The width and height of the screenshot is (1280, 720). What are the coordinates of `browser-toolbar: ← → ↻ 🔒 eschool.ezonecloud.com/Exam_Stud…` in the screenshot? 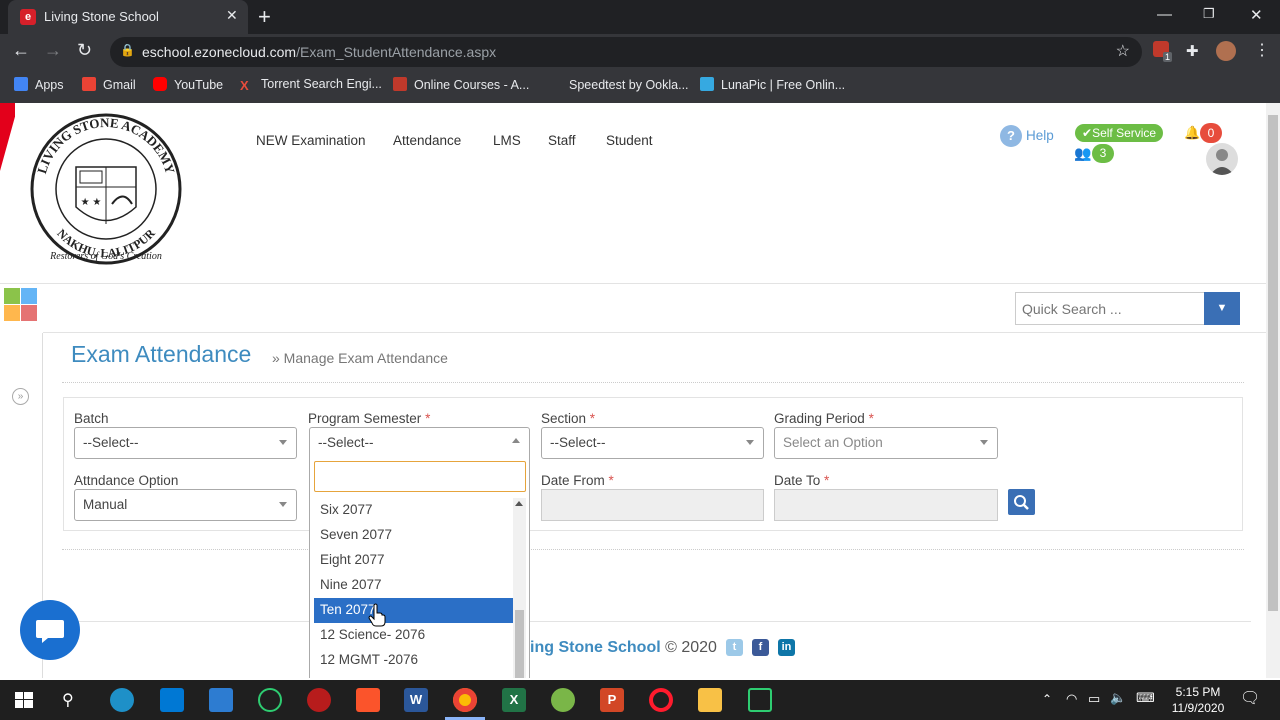 It's located at (640, 52).